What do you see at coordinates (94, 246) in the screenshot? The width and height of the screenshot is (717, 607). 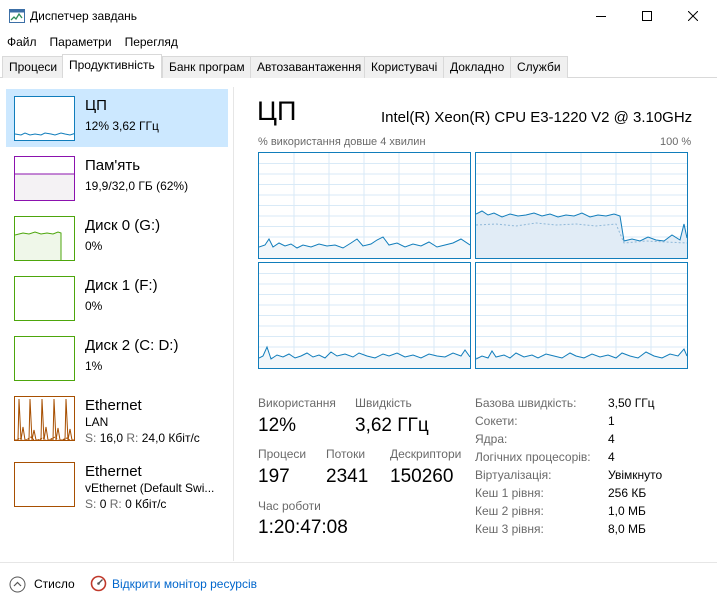 I see `sidebar-disk0-sub: 0%` at bounding box center [94, 246].